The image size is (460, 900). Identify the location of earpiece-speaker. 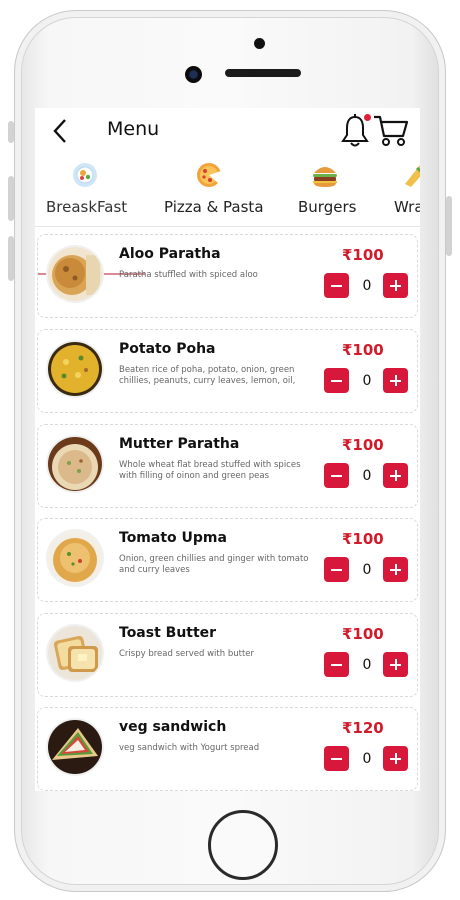
(263, 73).